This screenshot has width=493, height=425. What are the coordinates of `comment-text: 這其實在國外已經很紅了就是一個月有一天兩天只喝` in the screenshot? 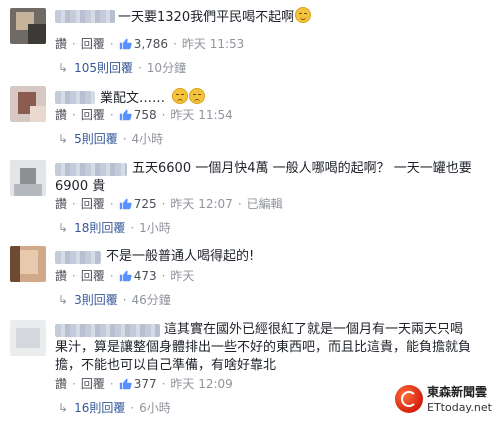 It's located at (314, 329).